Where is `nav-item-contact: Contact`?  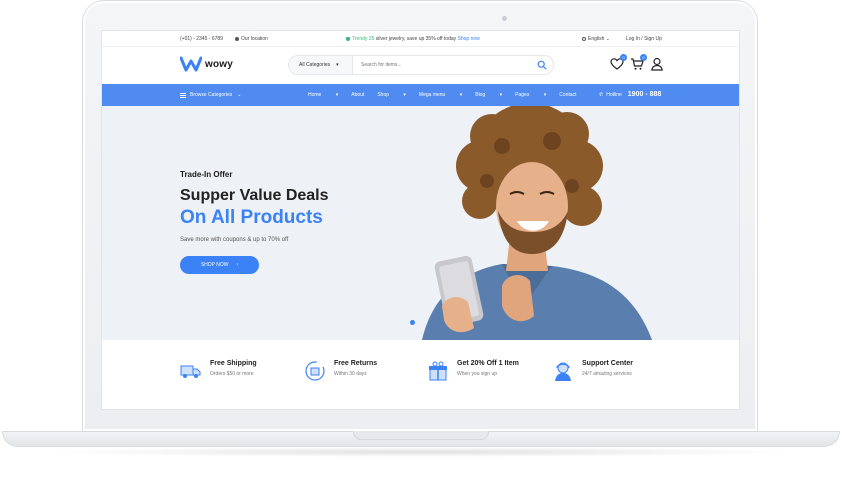
nav-item-contact: Contact is located at coordinates (567, 95).